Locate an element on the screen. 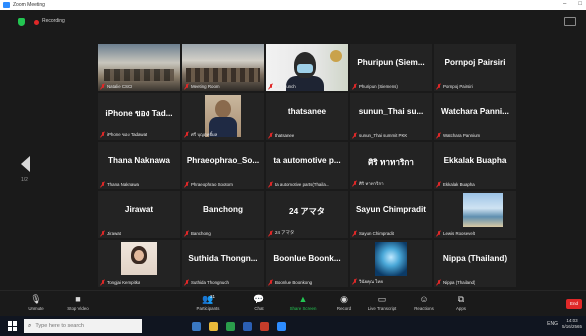 The width and height of the screenshot is (586, 336). taskbar-search: ⌕ is located at coordinates (83, 326).